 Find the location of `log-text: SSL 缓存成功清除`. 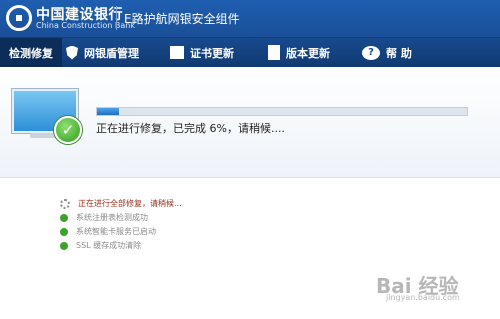

log-text: SSL 缓存成功清除 is located at coordinates (109, 245).